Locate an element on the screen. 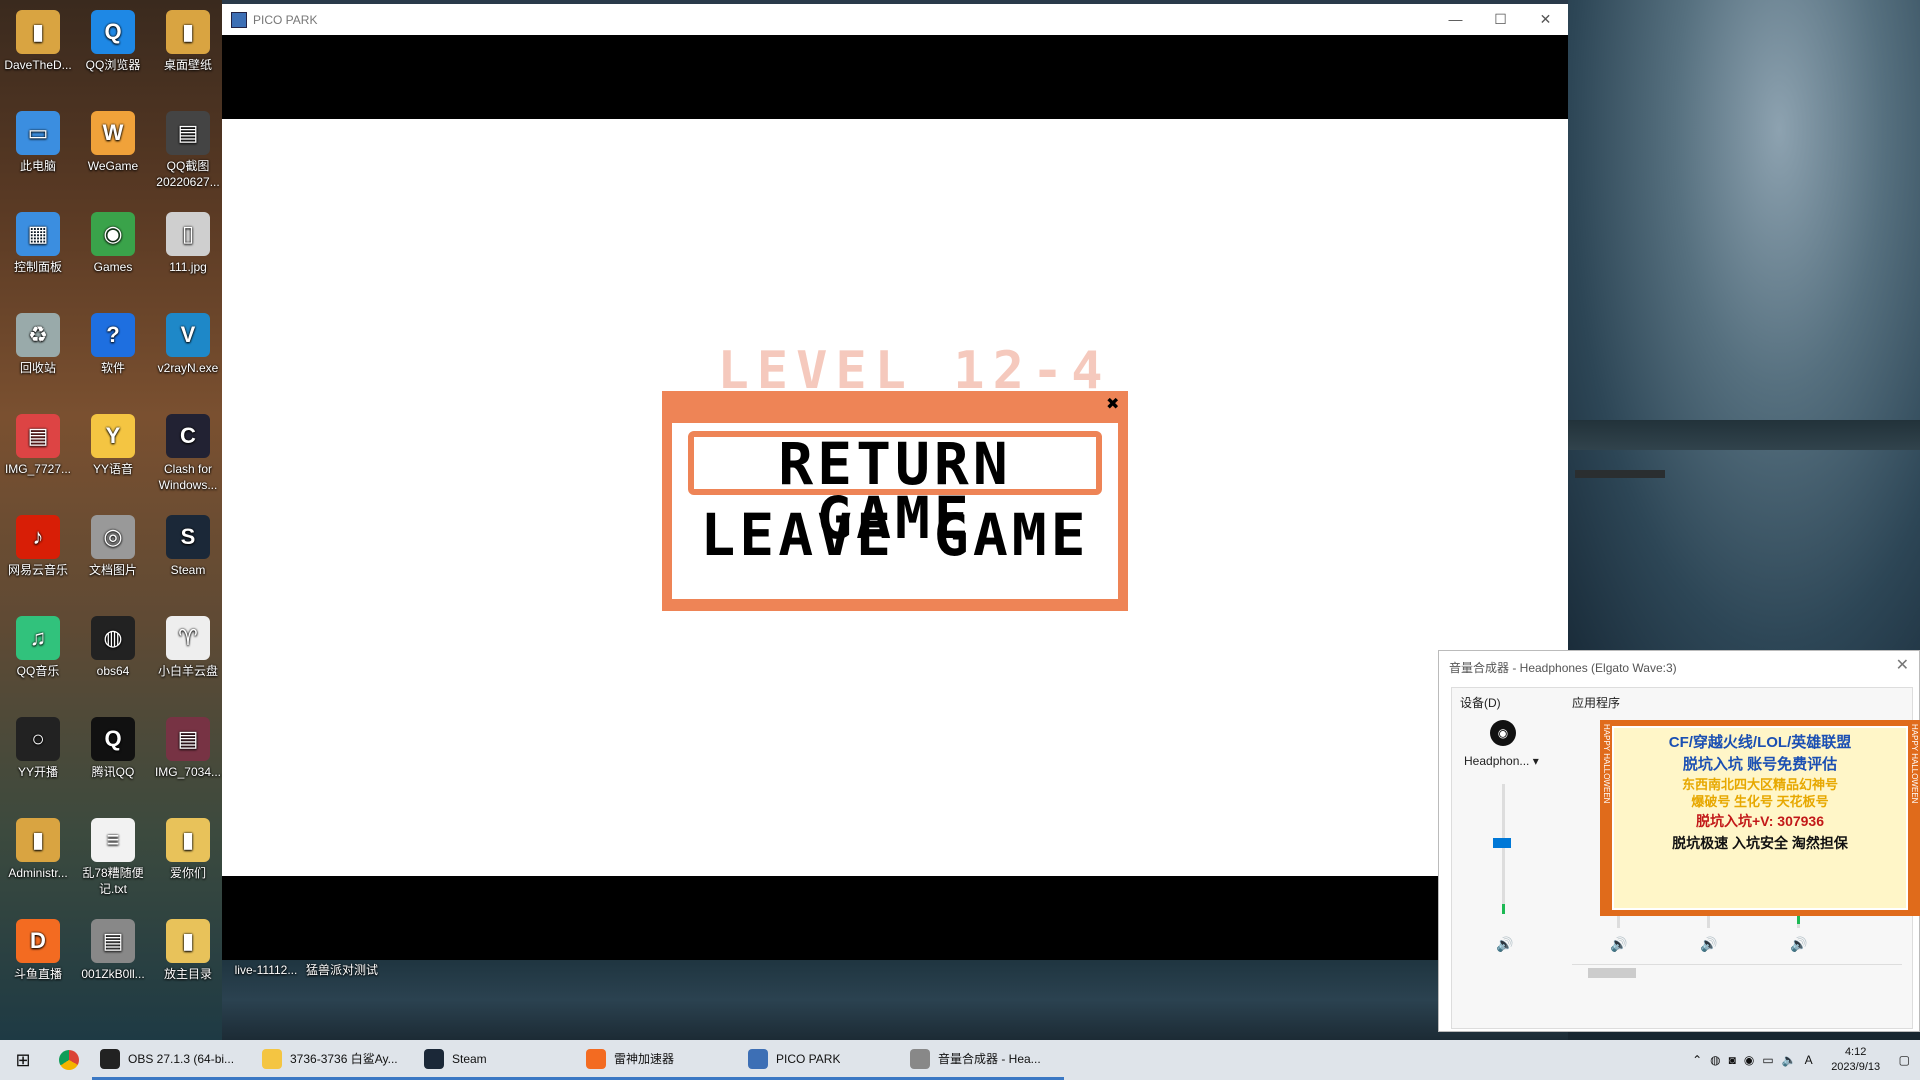 The image size is (1920, 1080). yy-live-icon: ○ is located at coordinates (38, 739).